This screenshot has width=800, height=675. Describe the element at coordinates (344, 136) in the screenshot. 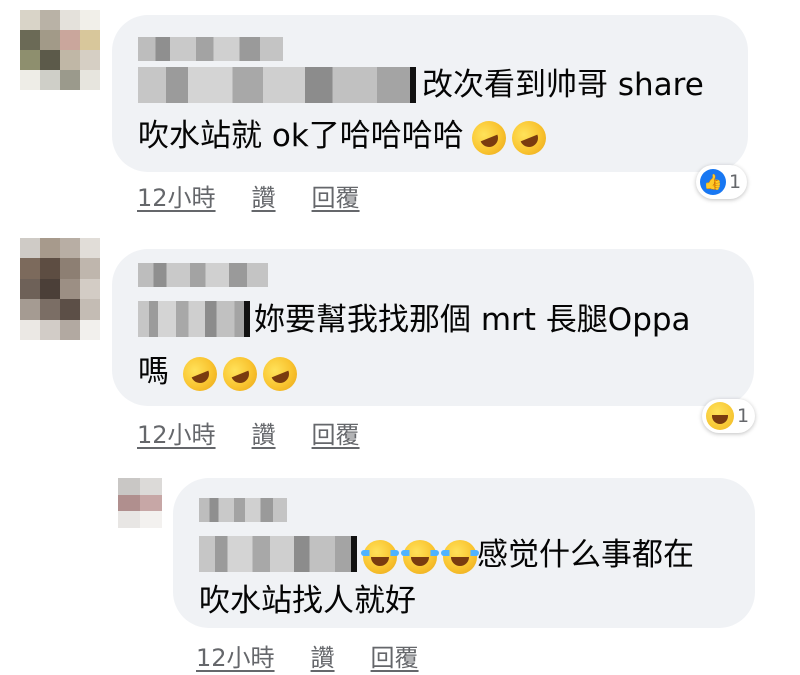

I see `comment-text: 吹水站就 ok了哈哈哈哈` at that location.